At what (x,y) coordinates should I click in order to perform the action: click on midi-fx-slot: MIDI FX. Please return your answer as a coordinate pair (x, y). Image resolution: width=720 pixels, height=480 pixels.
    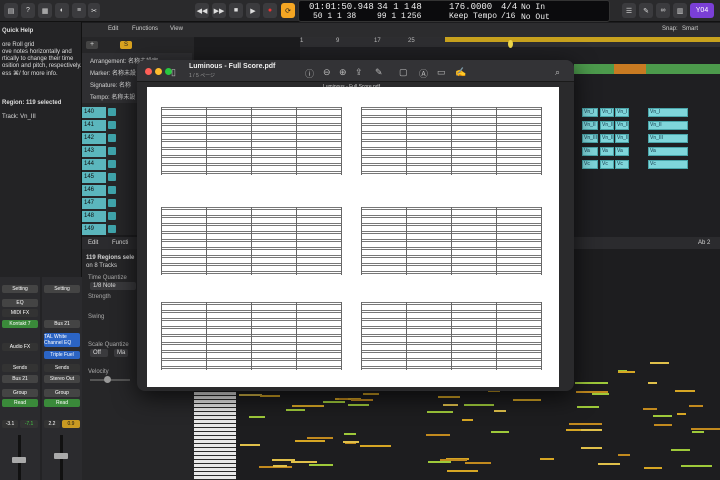
    Looking at the image, I should click on (20, 313).